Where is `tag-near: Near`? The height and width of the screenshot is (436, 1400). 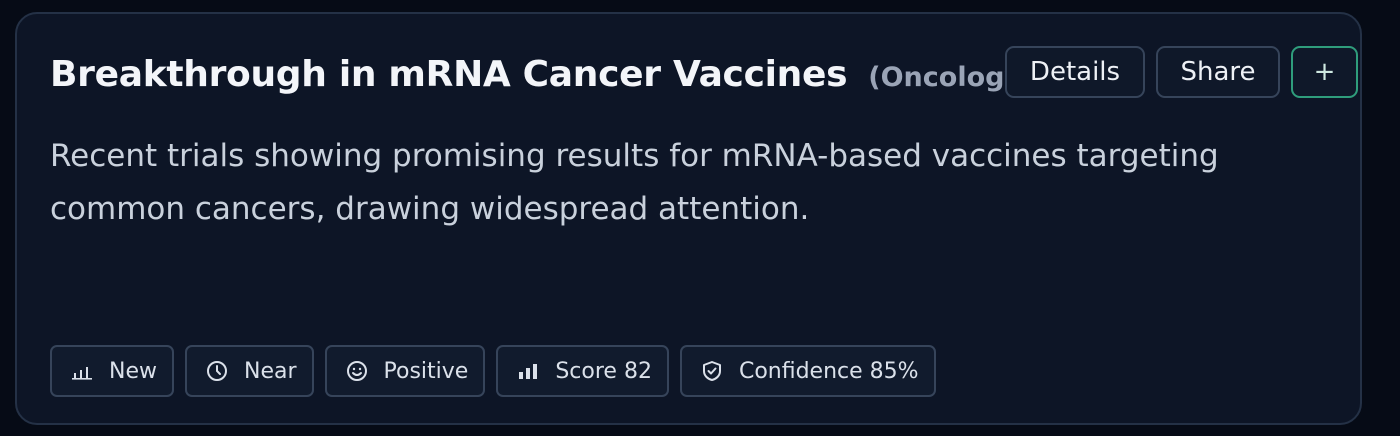 tag-near: Near is located at coordinates (249, 371).